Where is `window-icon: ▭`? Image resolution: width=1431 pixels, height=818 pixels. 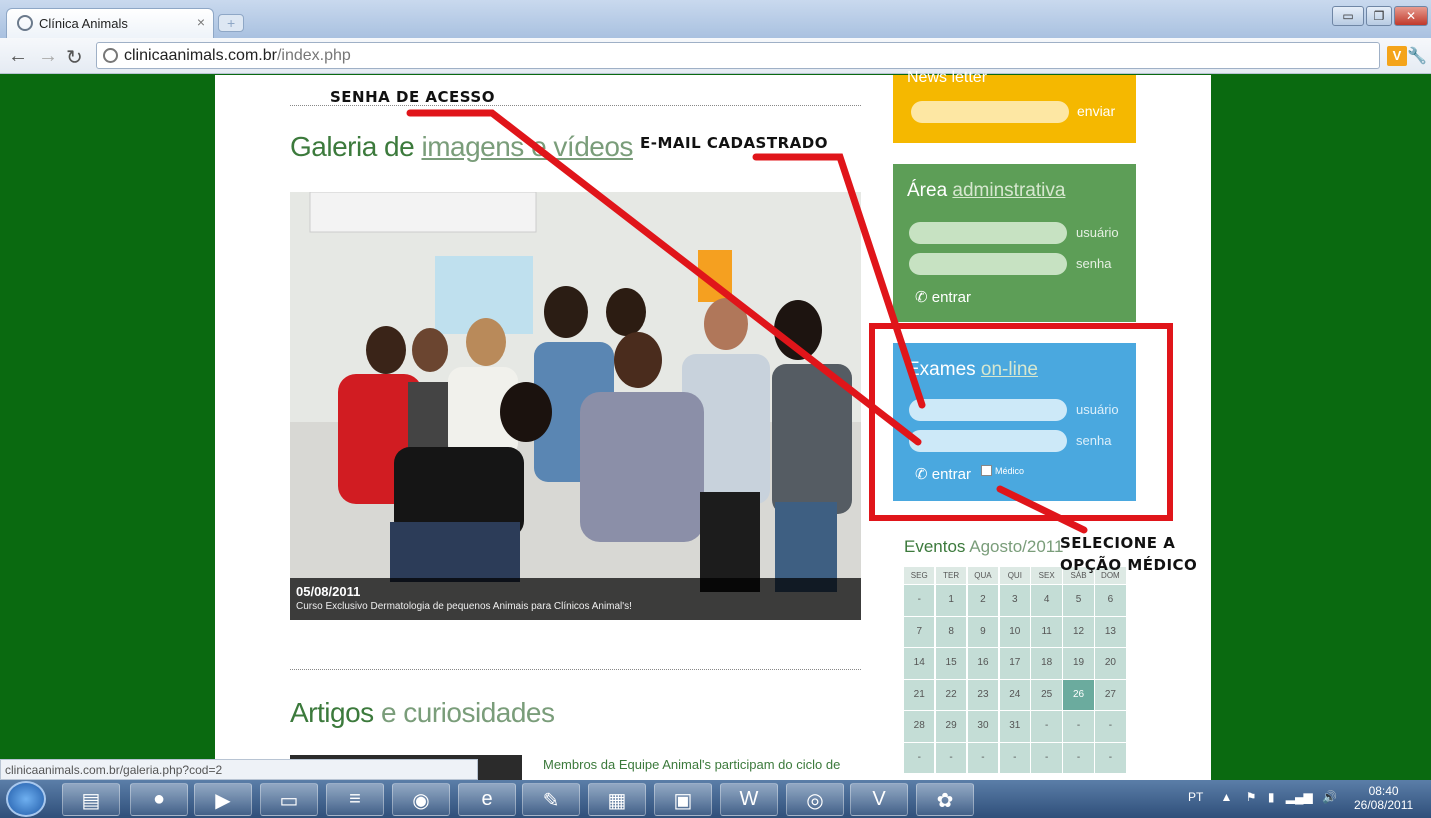 window-icon: ▭ is located at coordinates (289, 801).